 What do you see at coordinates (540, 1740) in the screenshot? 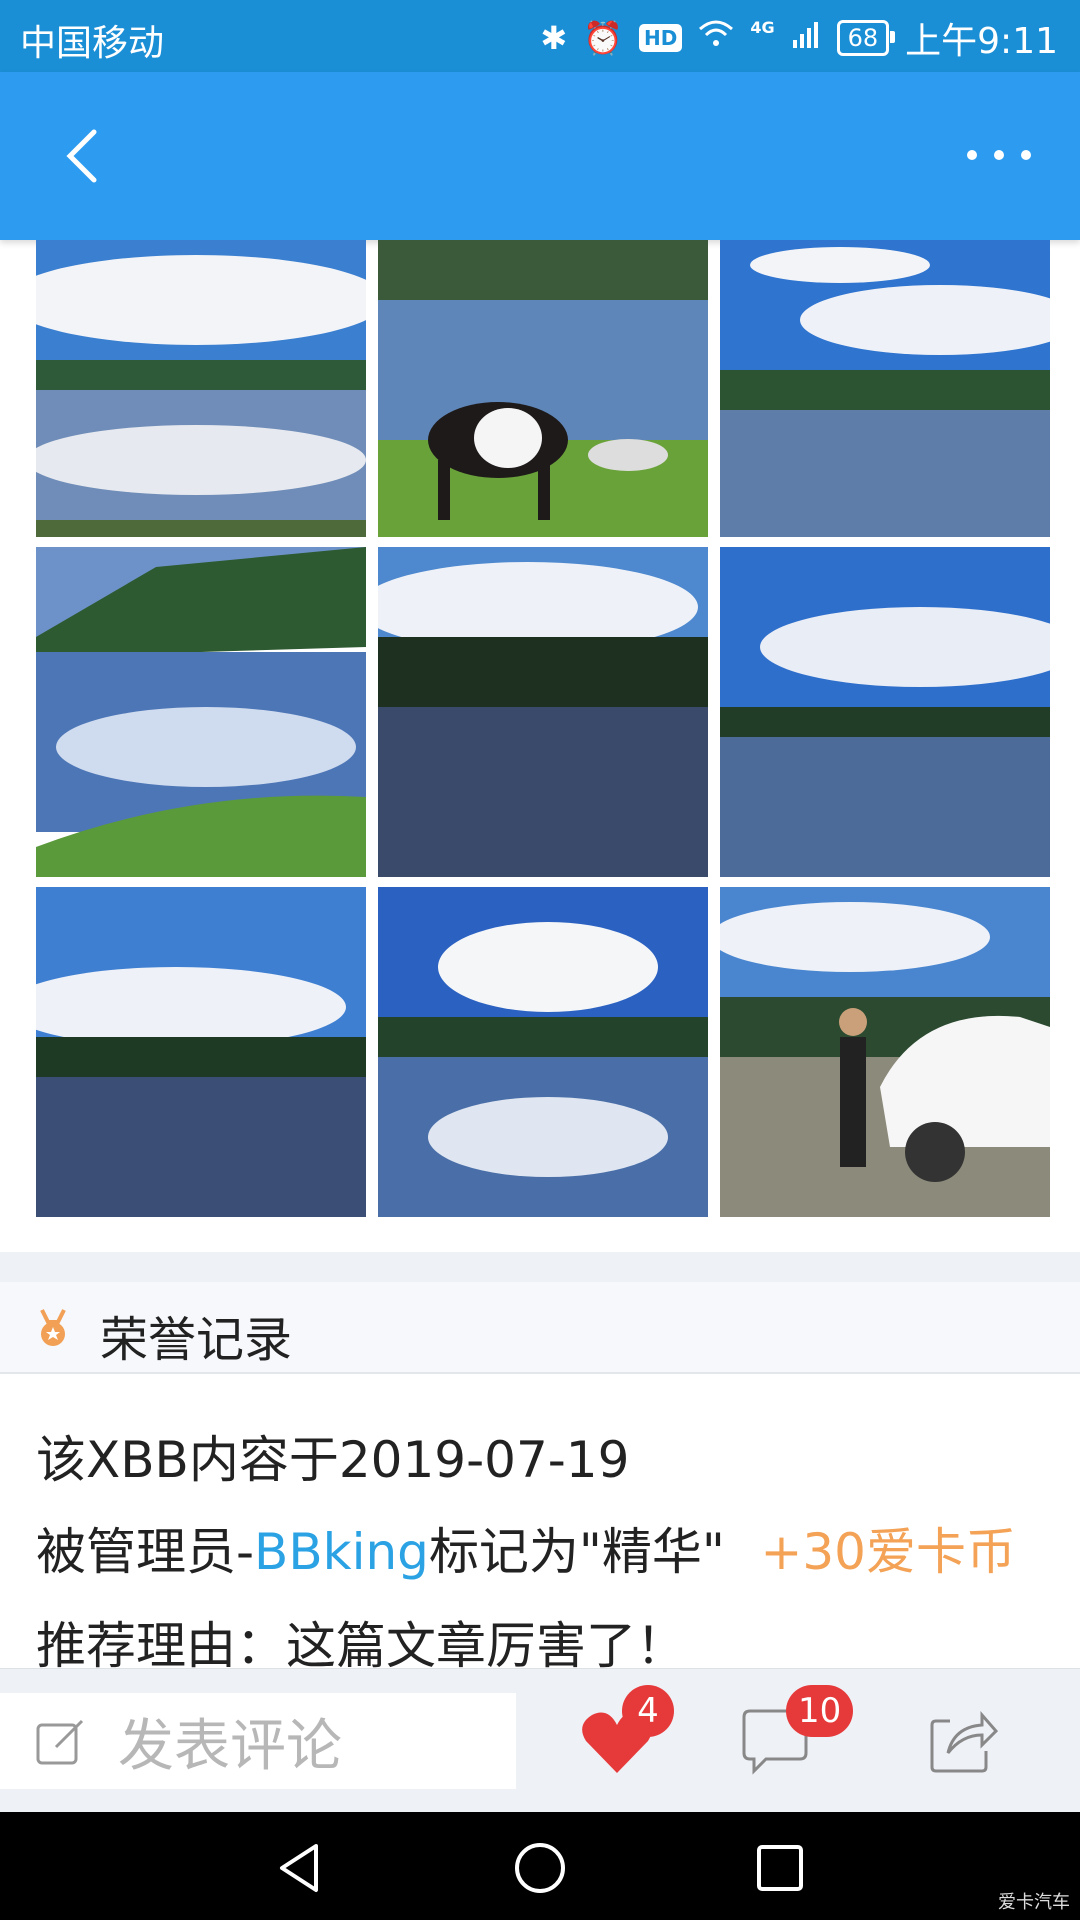
I see `bottom-action-bar: 发表评论 4 10` at bounding box center [540, 1740].